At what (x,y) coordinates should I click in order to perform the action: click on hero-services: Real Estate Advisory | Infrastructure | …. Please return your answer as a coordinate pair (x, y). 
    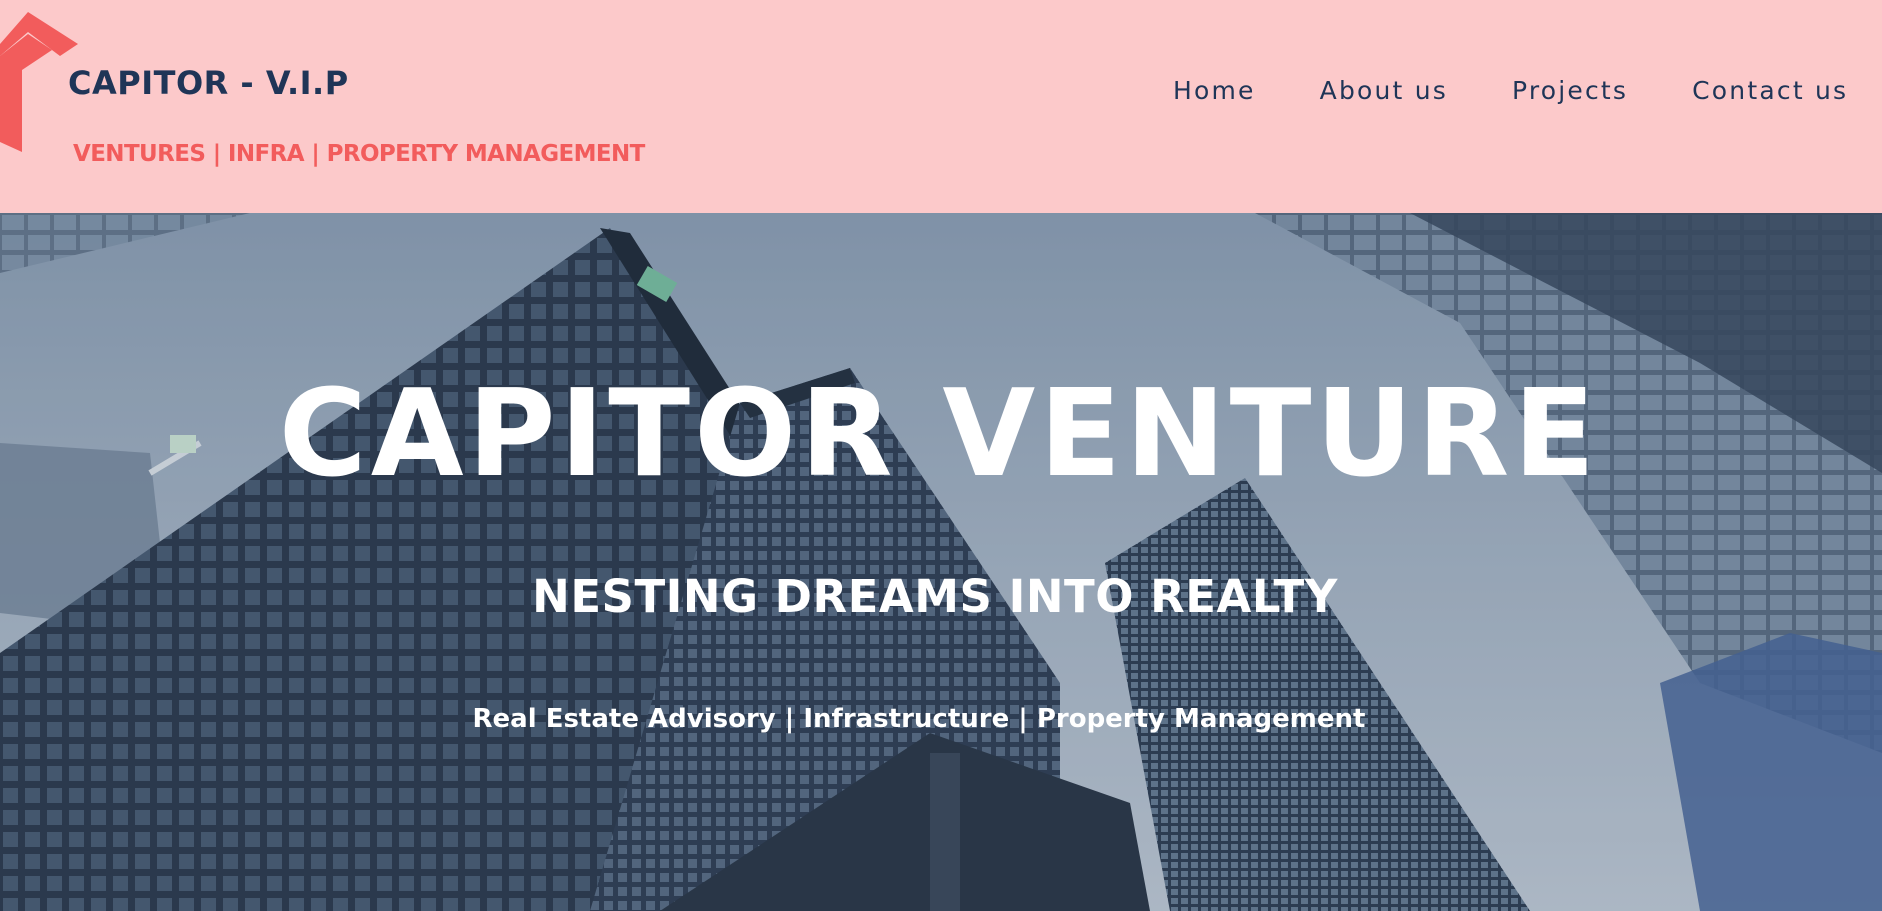
    Looking at the image, I should click on (919, 719).